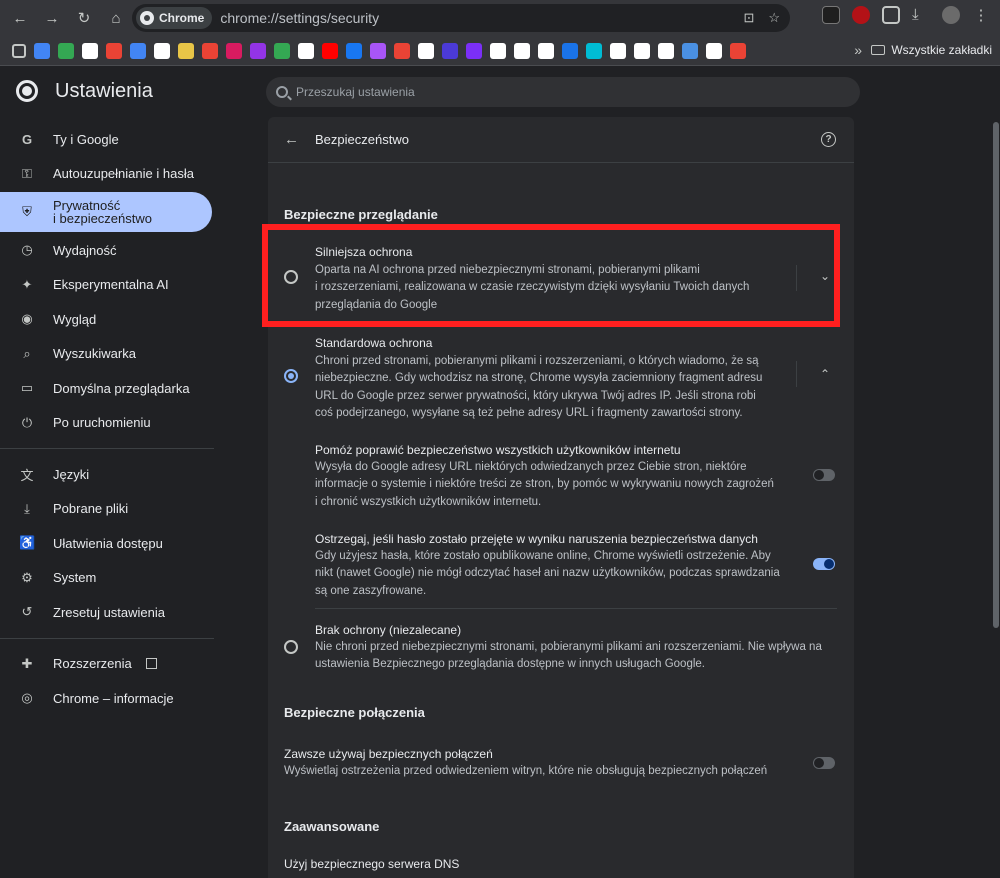  Describe the element at coordinates (931, 50) in the screenshot. I see `all-bookmarks-button: Wszystkie zakładki` at that location.